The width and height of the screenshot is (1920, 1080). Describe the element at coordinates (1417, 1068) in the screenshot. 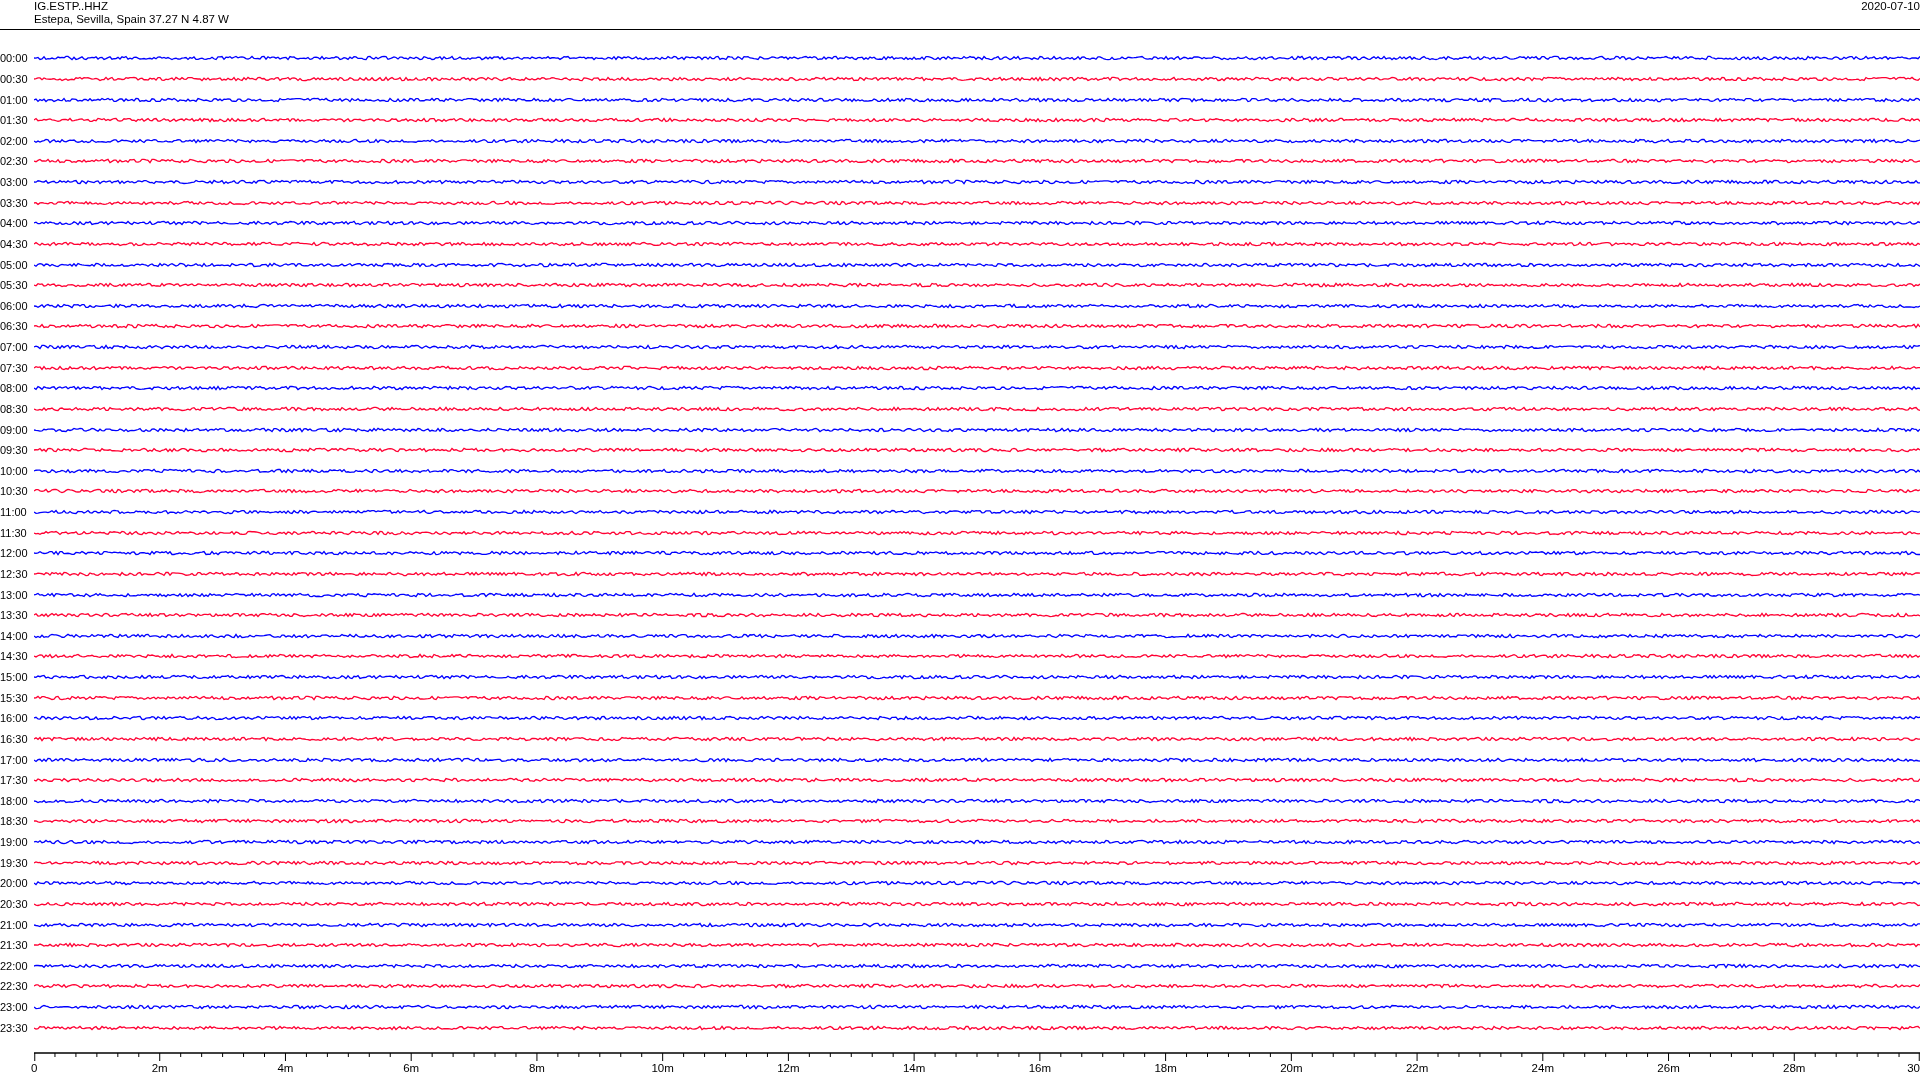

I see `axis-tick-label: 22m` at that location.